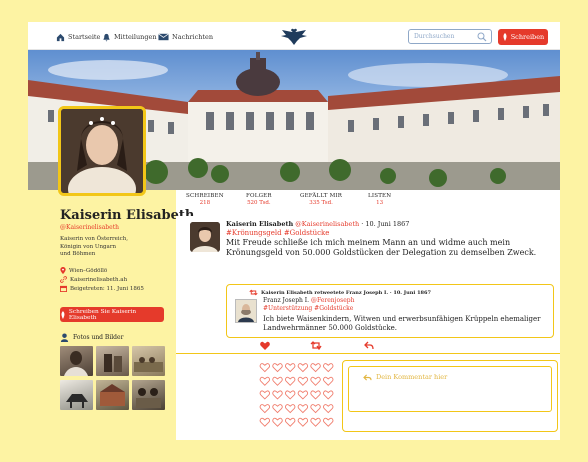  Describe the element at coordinates (98, 280) in the screenshot. I see `profile-website-text: Kaiserinelisabeth.ah` at that location.